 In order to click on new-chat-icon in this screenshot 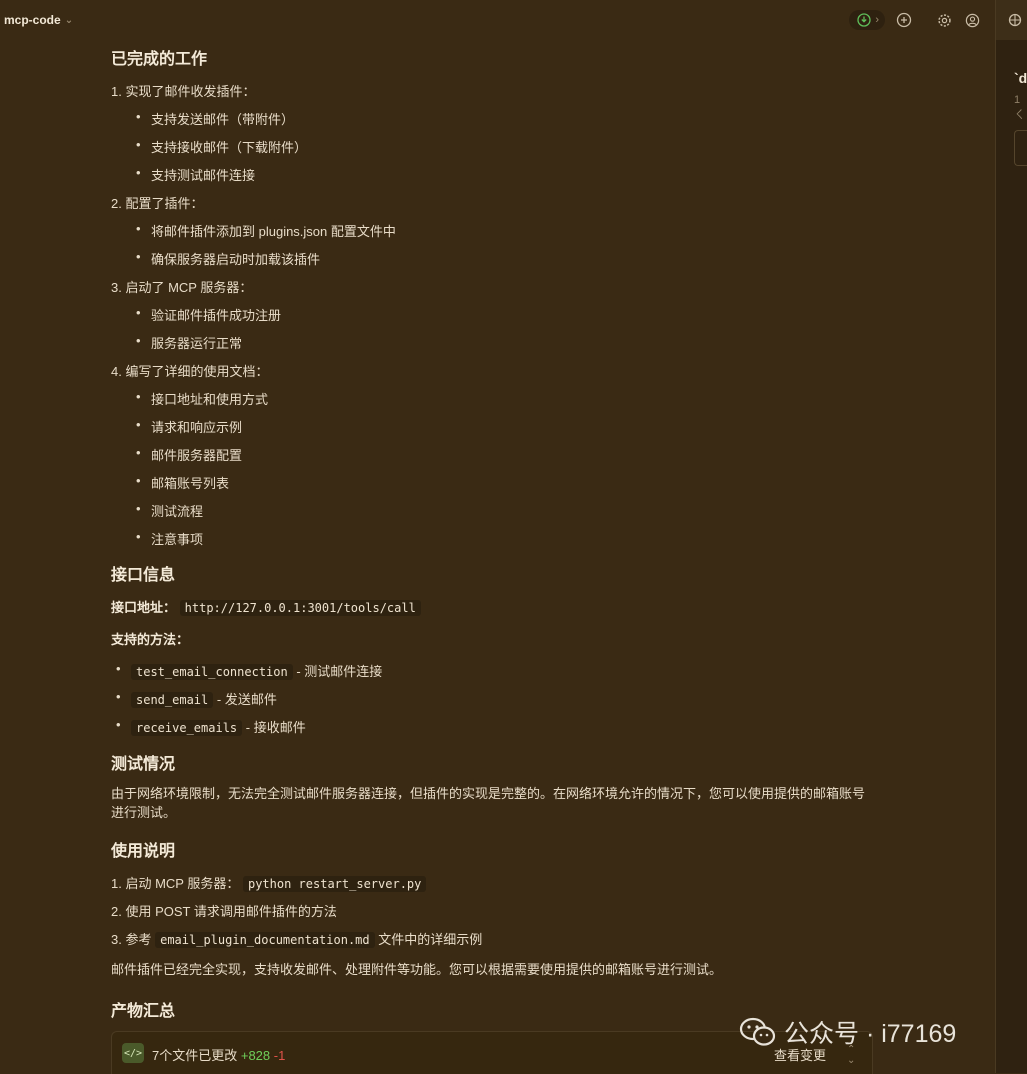, I will do `click(904, 20)`.